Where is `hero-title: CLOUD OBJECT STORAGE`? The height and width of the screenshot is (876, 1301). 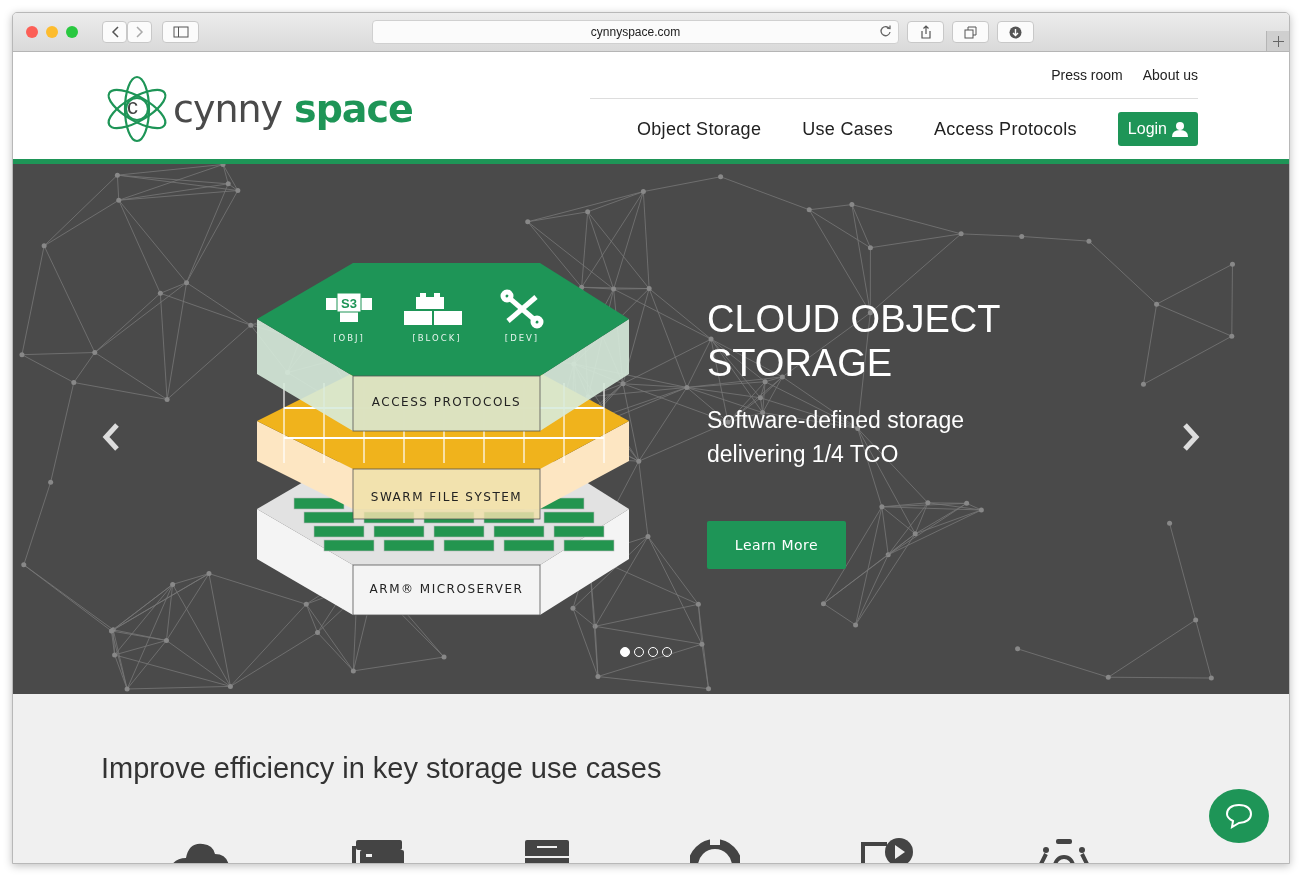 hero-title: CLOUD OBJECT STORAGE is located at coordinates (854, 341).